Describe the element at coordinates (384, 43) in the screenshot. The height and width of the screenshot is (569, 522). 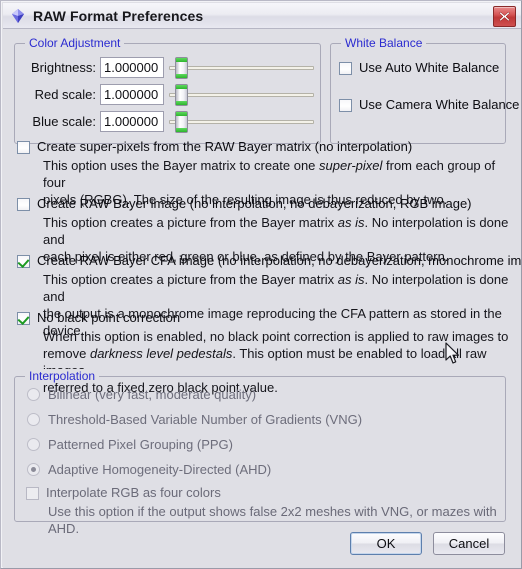
I see `white-balance-title: White Balance` at that location.